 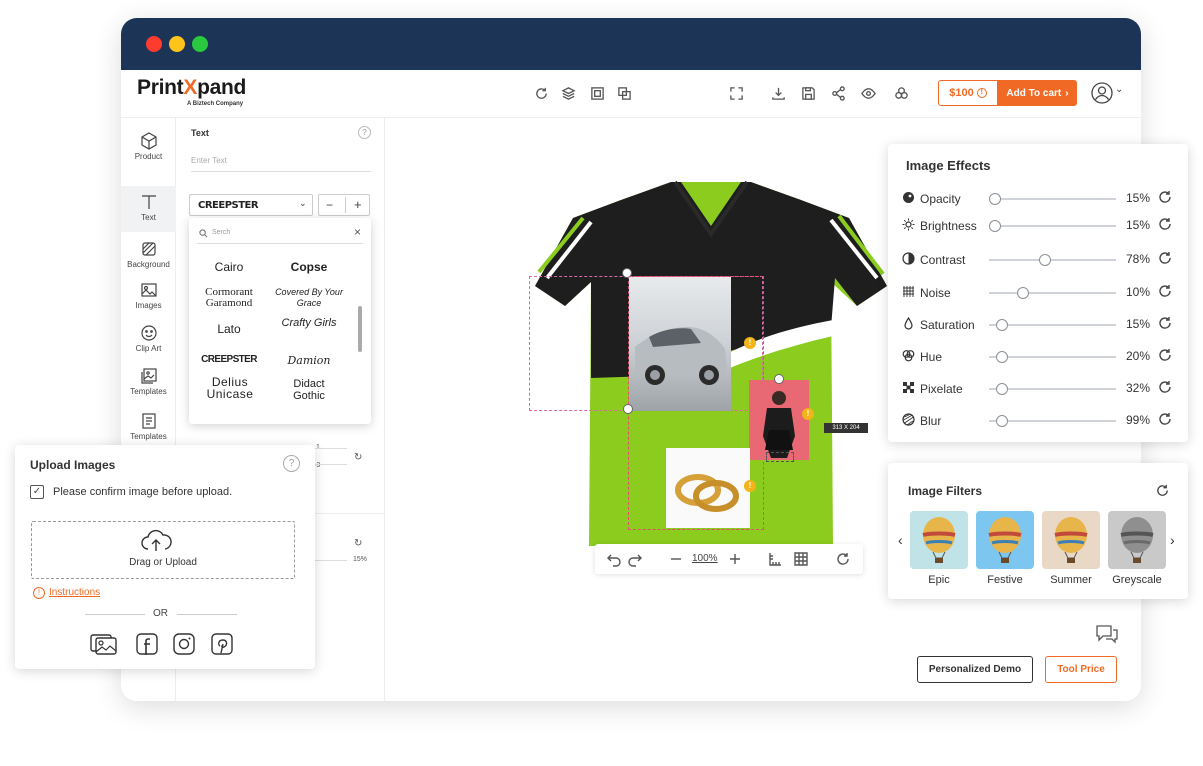 What do you see at coordinates (838, 93) in the screenshot?
I see `share-icon` at bounding box center [838, 93].